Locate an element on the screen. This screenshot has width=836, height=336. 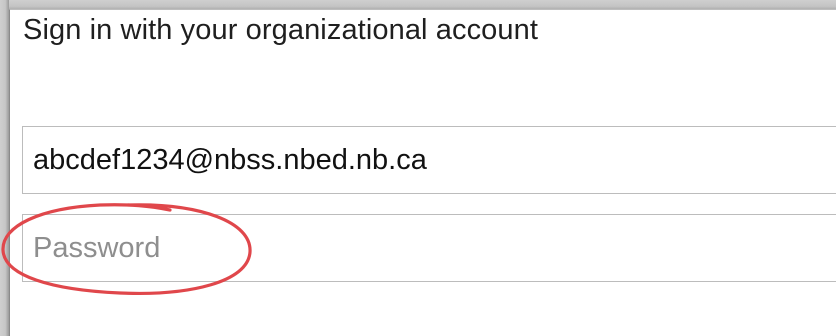
window-frame-top is located at coordinates (418, 4).